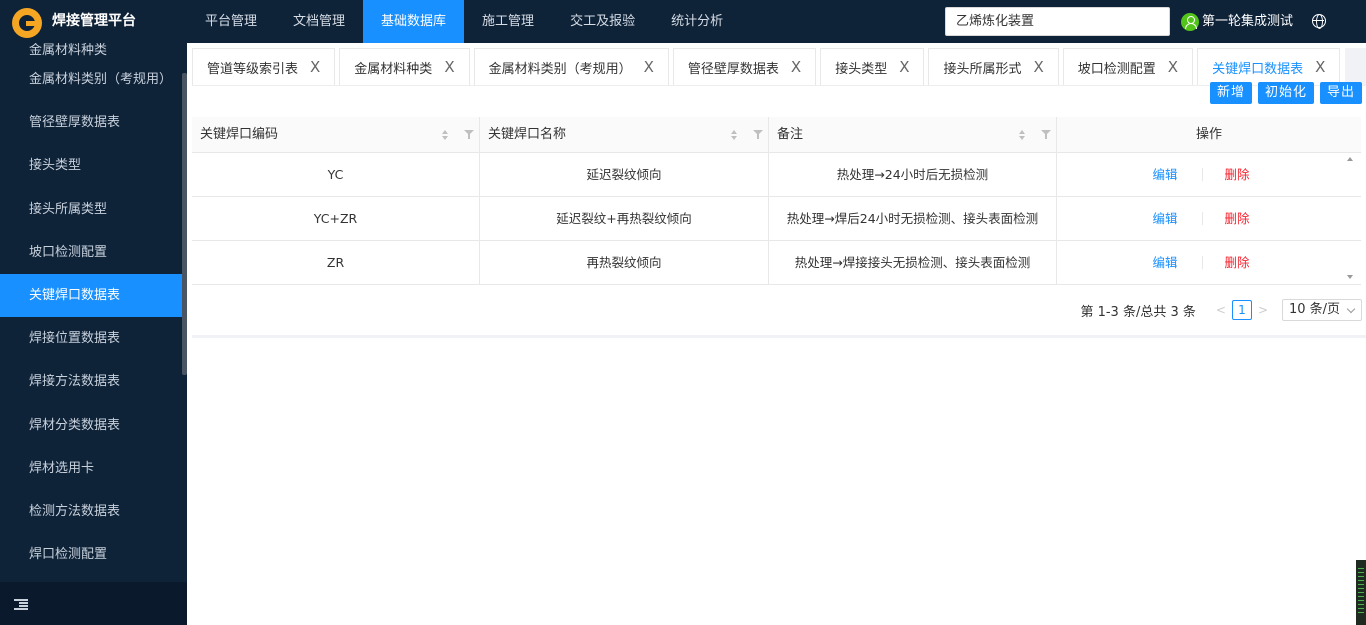 The width and height of the screenshot is (1366, 625). Describe the element at coordinates (1116, 69) in the screenshot. I see `tab-label: 坡口检测配置` at that location.